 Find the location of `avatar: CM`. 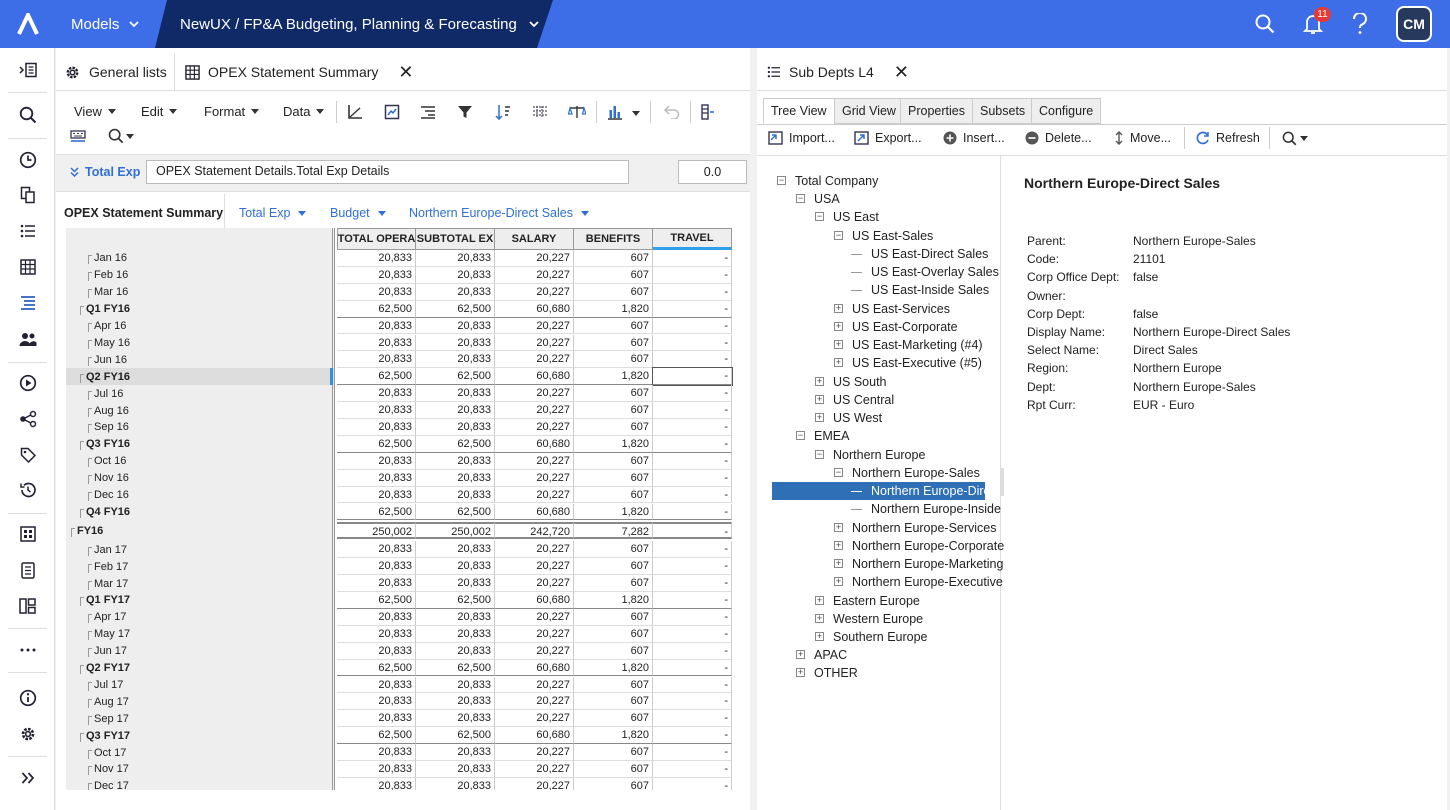

avatar: CM is located at coordinates (1414, 24).